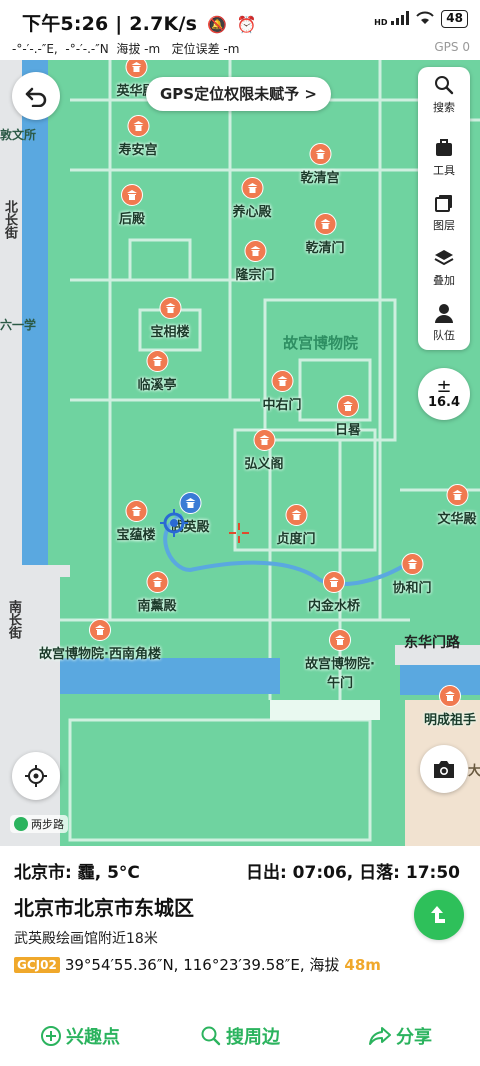 This screenshot has height=1066, width=480. I want to click on poi-marker: 后殿, so click(132, 205).